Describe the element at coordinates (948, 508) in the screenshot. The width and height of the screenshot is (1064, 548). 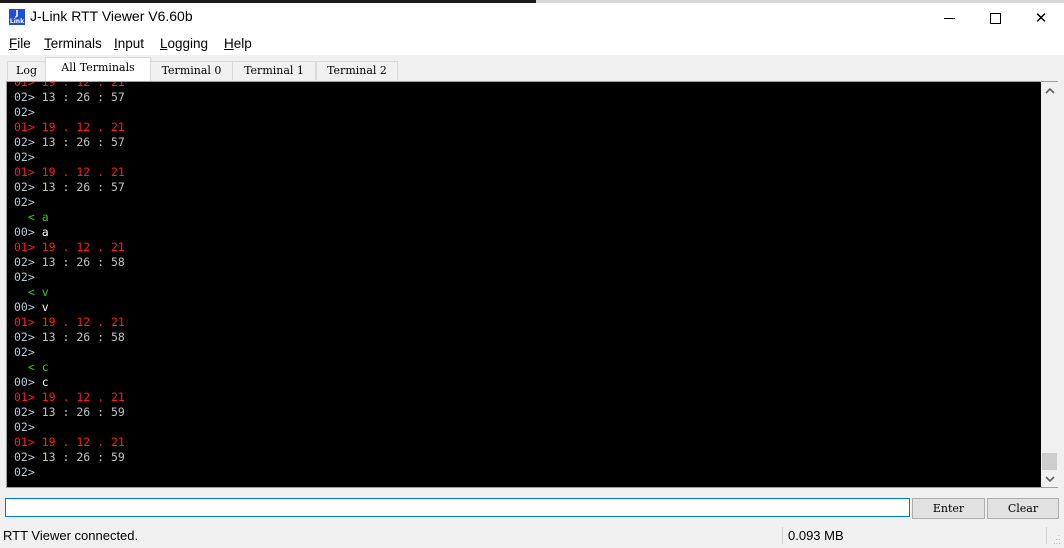
I see `enter-button: Enter` at that location.